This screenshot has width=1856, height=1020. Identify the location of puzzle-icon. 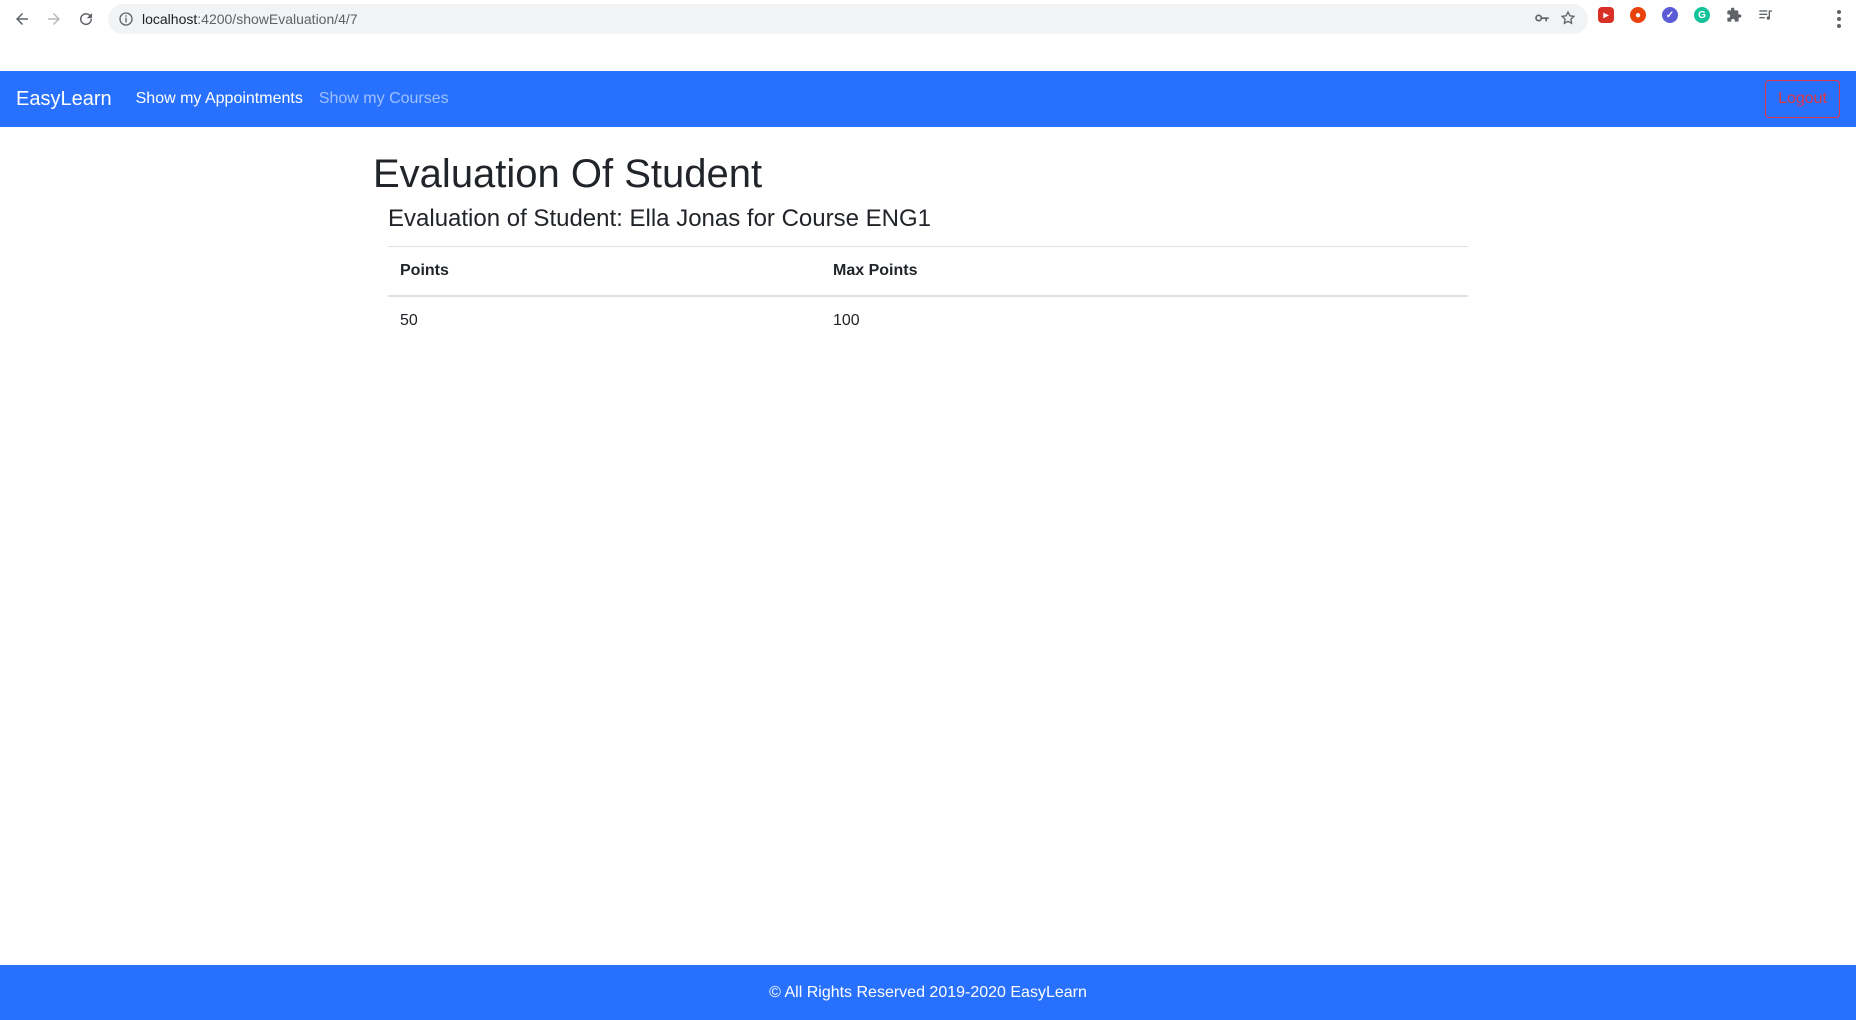
(1734, 15).